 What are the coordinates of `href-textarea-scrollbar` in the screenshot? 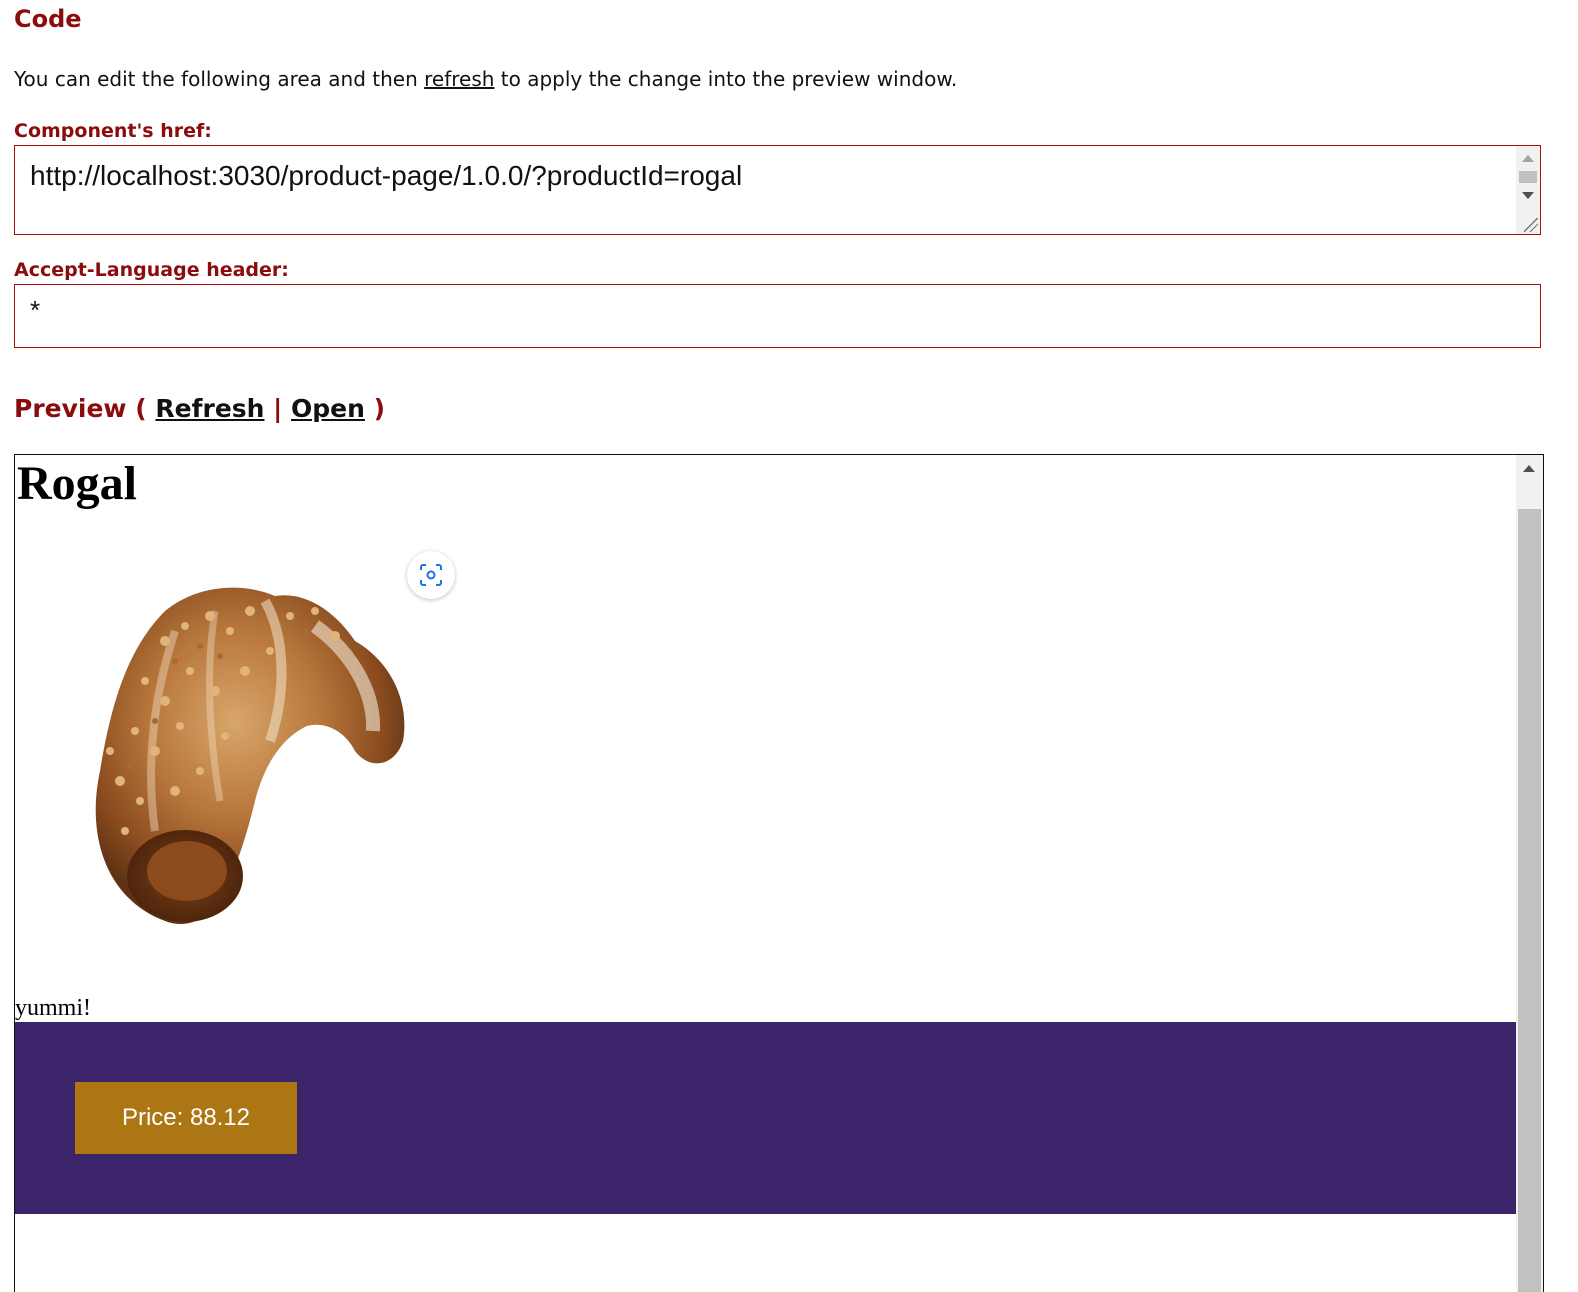 It's located at (1528, 190).